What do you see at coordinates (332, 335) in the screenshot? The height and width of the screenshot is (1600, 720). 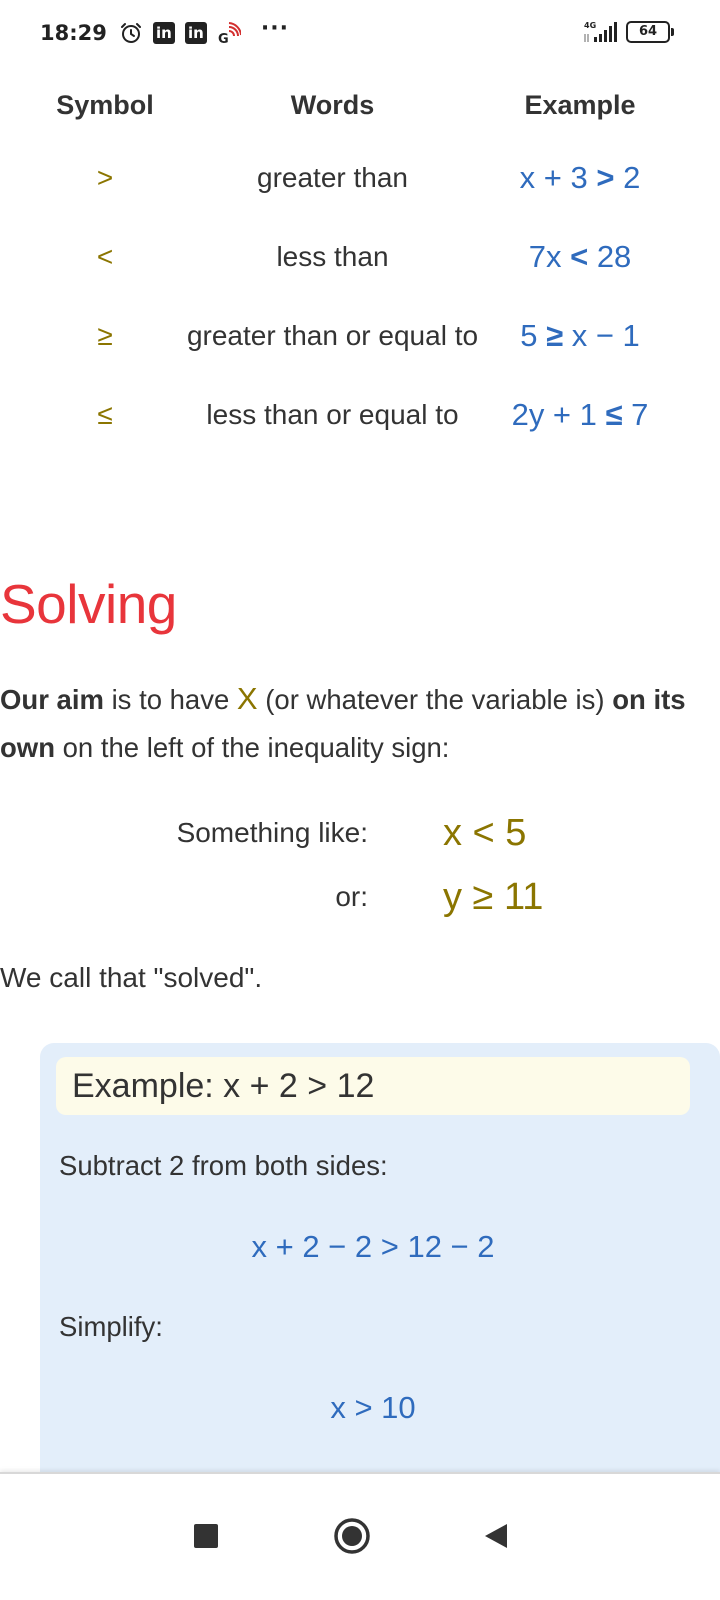 I see `words-cell: greater than or equal to` at bounding box center [332, 335].